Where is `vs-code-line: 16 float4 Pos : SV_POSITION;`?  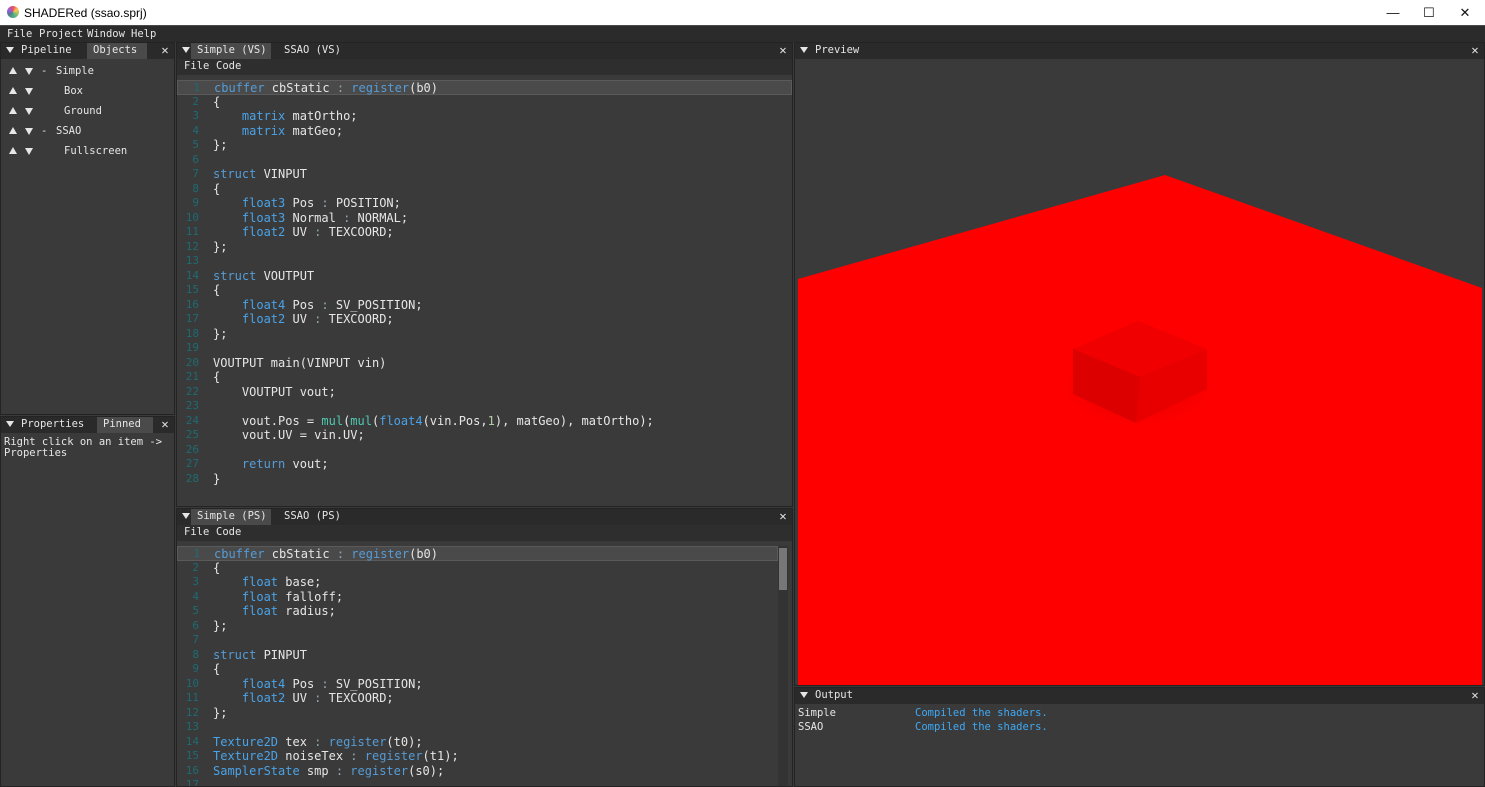
vs-code-line: 16 float4 Pos : SV_POSITION; is located at coordinates (484, 305).